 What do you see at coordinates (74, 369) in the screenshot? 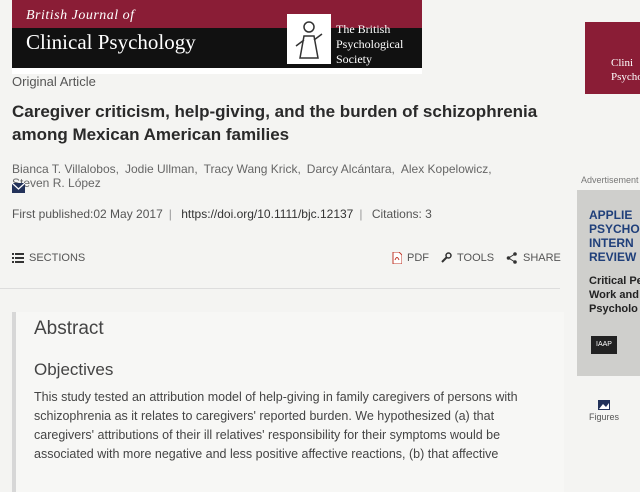
I see `objectives-heading: Objectives` at bounding box center [74, 369].